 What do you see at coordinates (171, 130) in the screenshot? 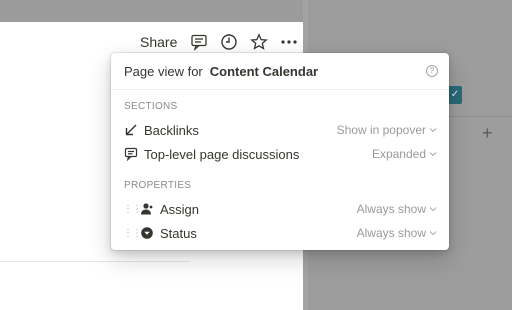
I see `section-label: Backlinks` at bounding box center [171, 130].